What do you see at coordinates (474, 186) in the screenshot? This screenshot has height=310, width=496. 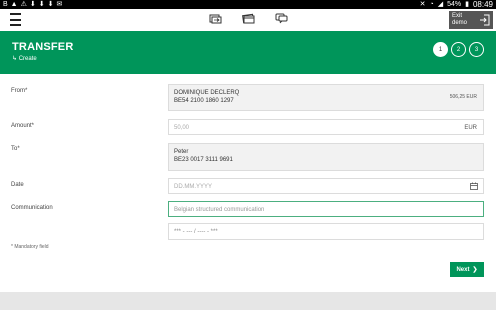 I see `calendar-icon` at bounding box center [474, 186].